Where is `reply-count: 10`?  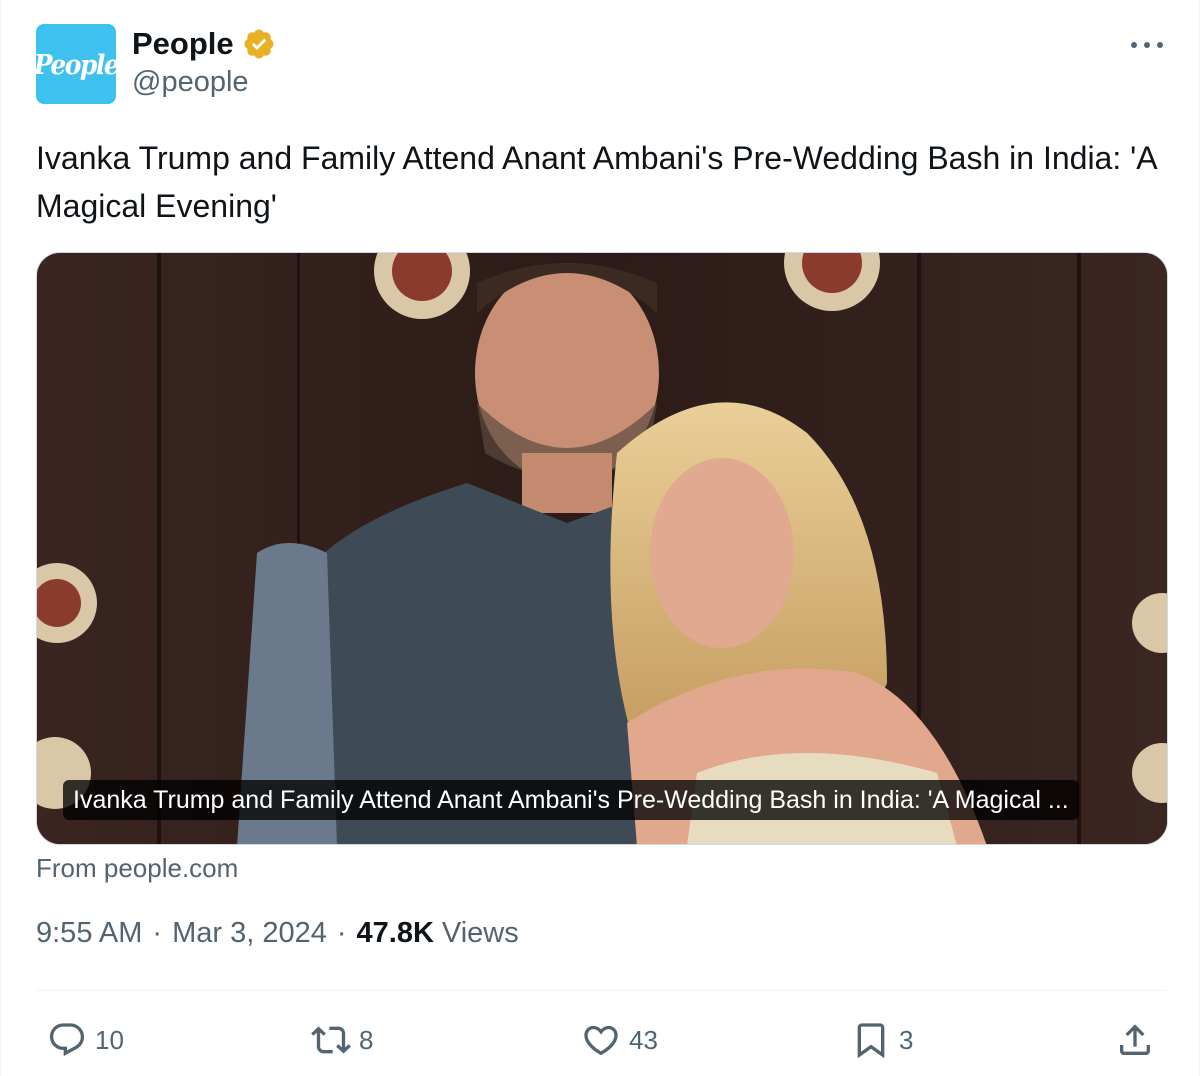
reply-count: 10 is located at coordinates (109, 1039).